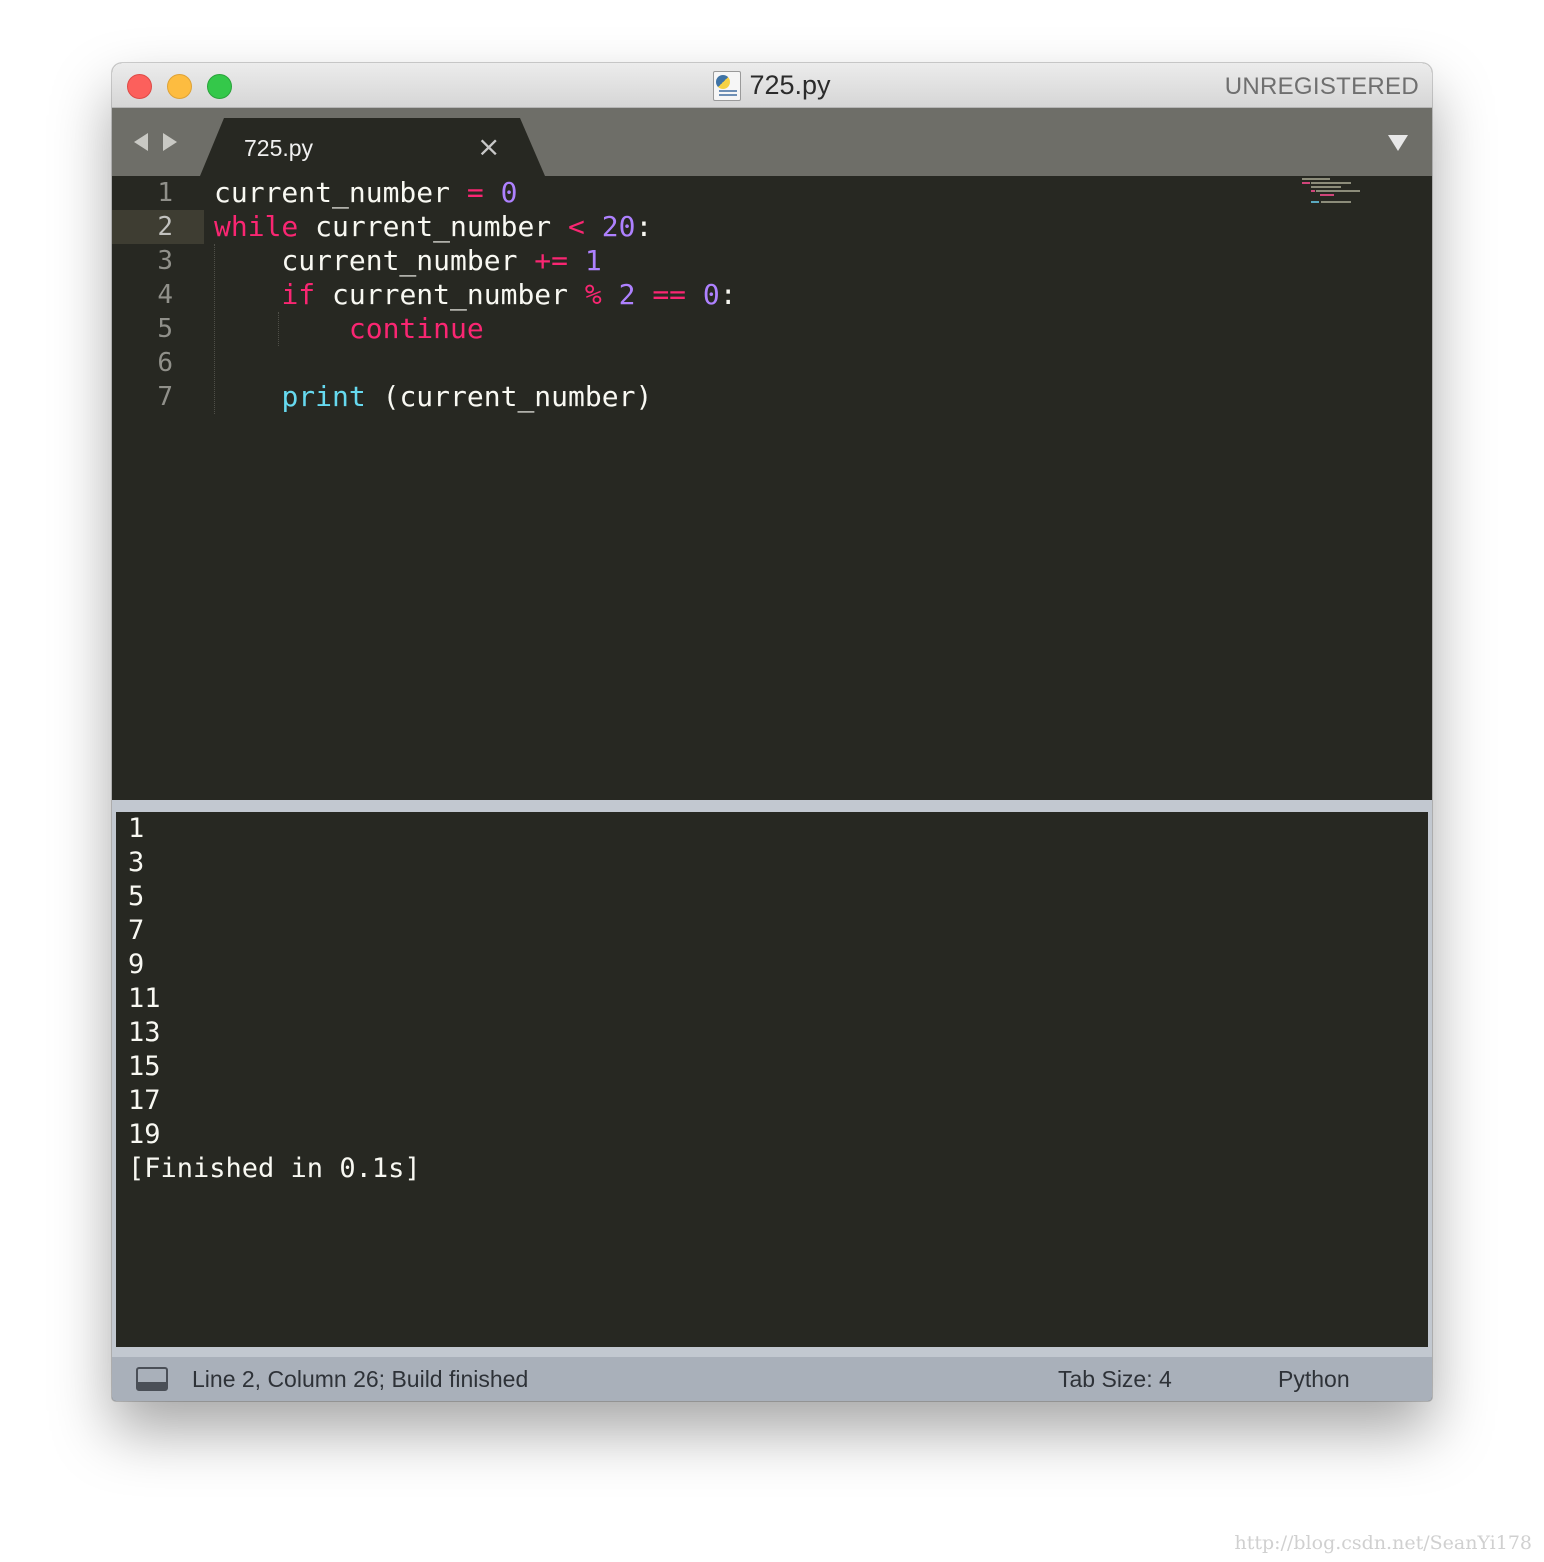 The image size is (1544, 1562). Describe the element at coordinates (1398, 143) in the screenshot. I see `tab-dropdown-icon` at that location.